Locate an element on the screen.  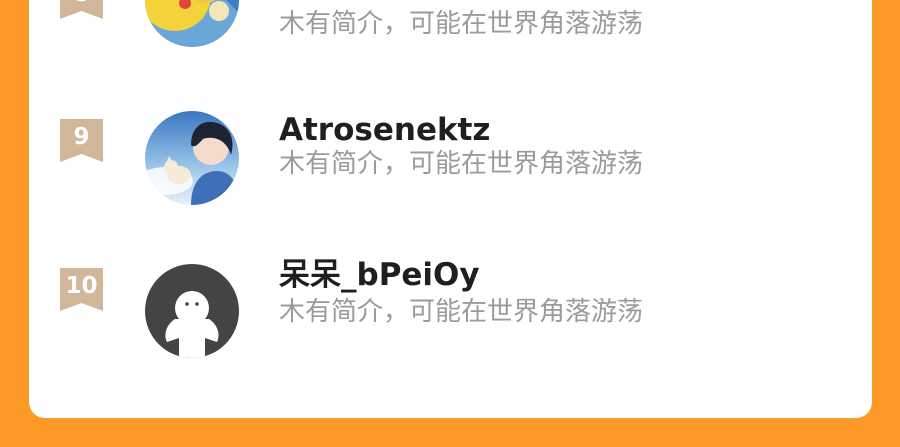
rank-number: 10 is located at coordinates (81, 286).